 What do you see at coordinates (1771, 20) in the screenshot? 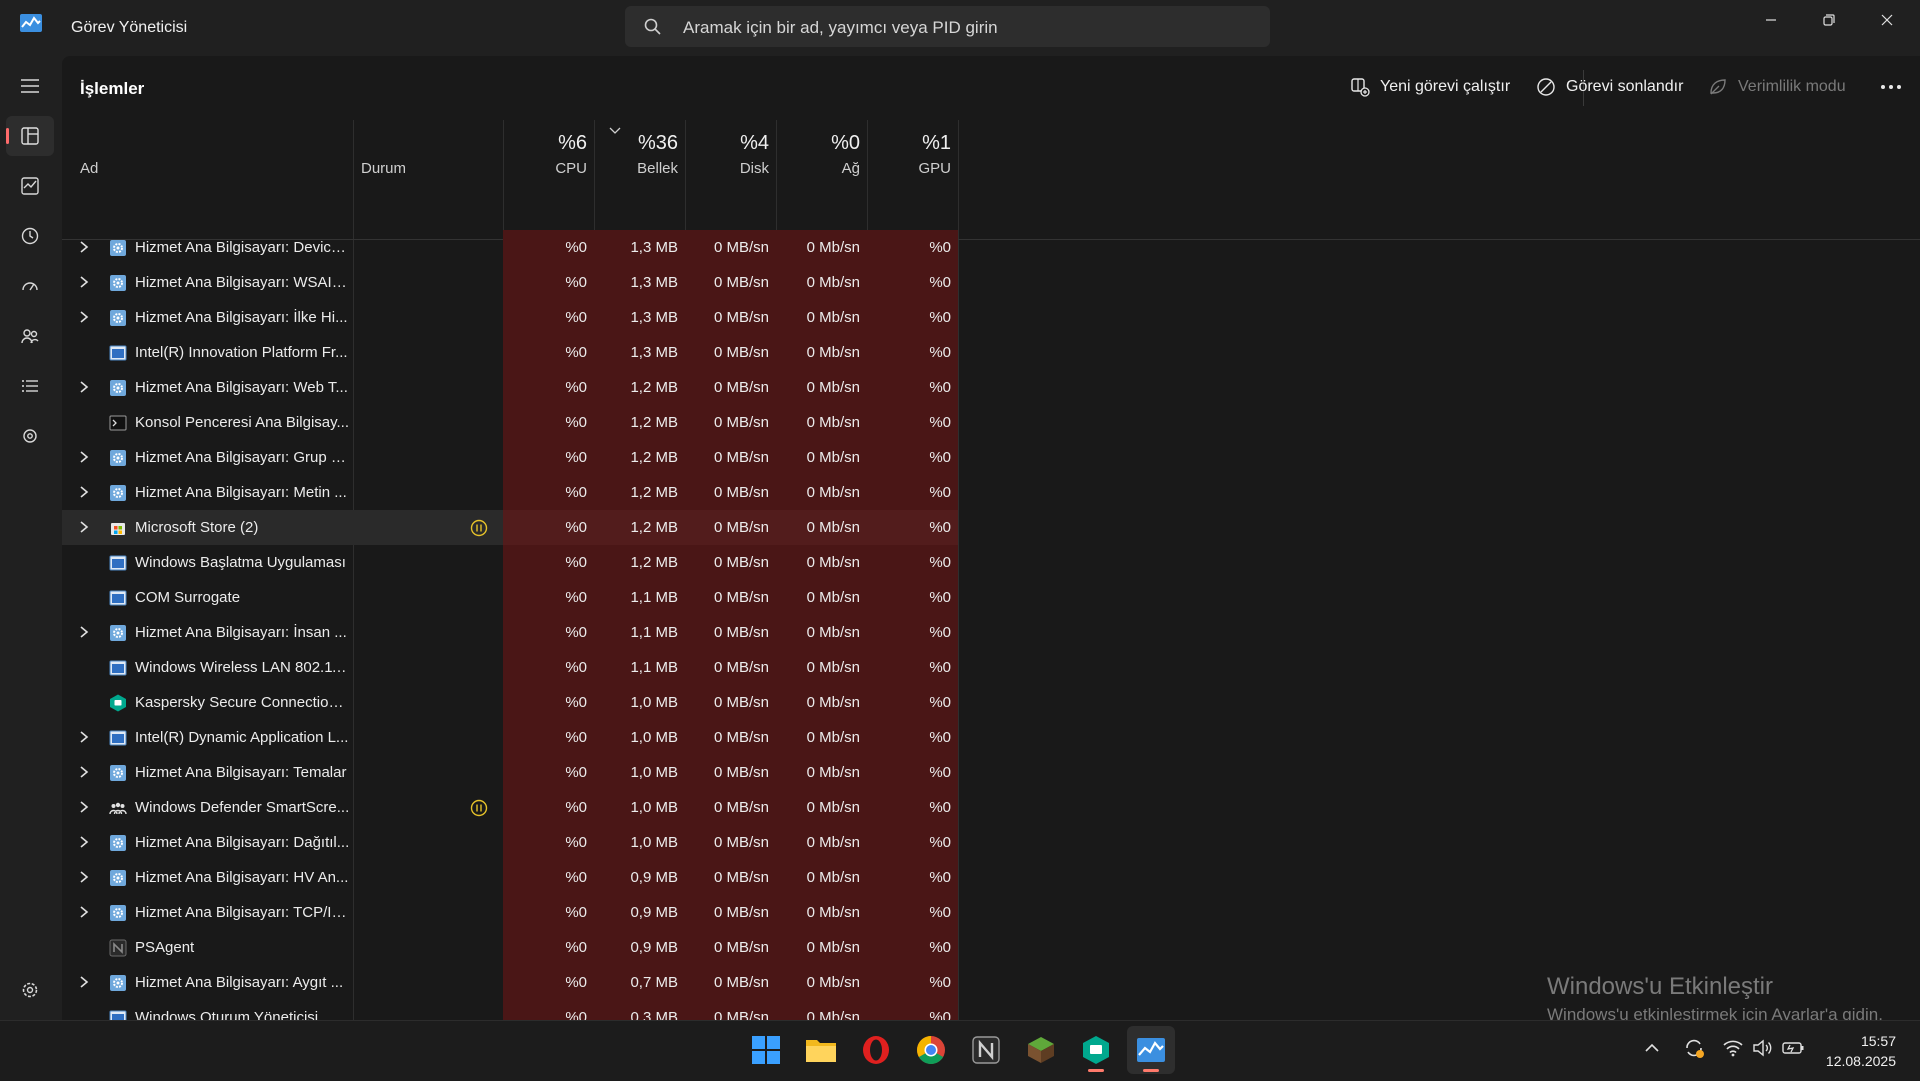
I see `minimize-button` at bounding box center [1771, 20].